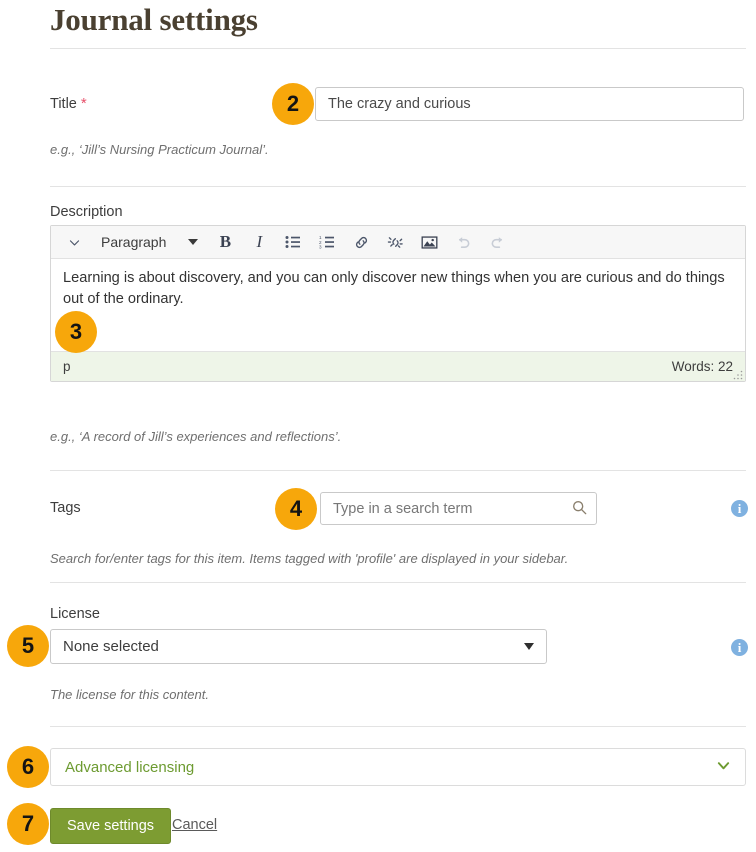 This screenshot has height=852, width=756. Describe the element at coordinates (739, 647) in the screenshot. I see `license-info-icon: i` at that location.